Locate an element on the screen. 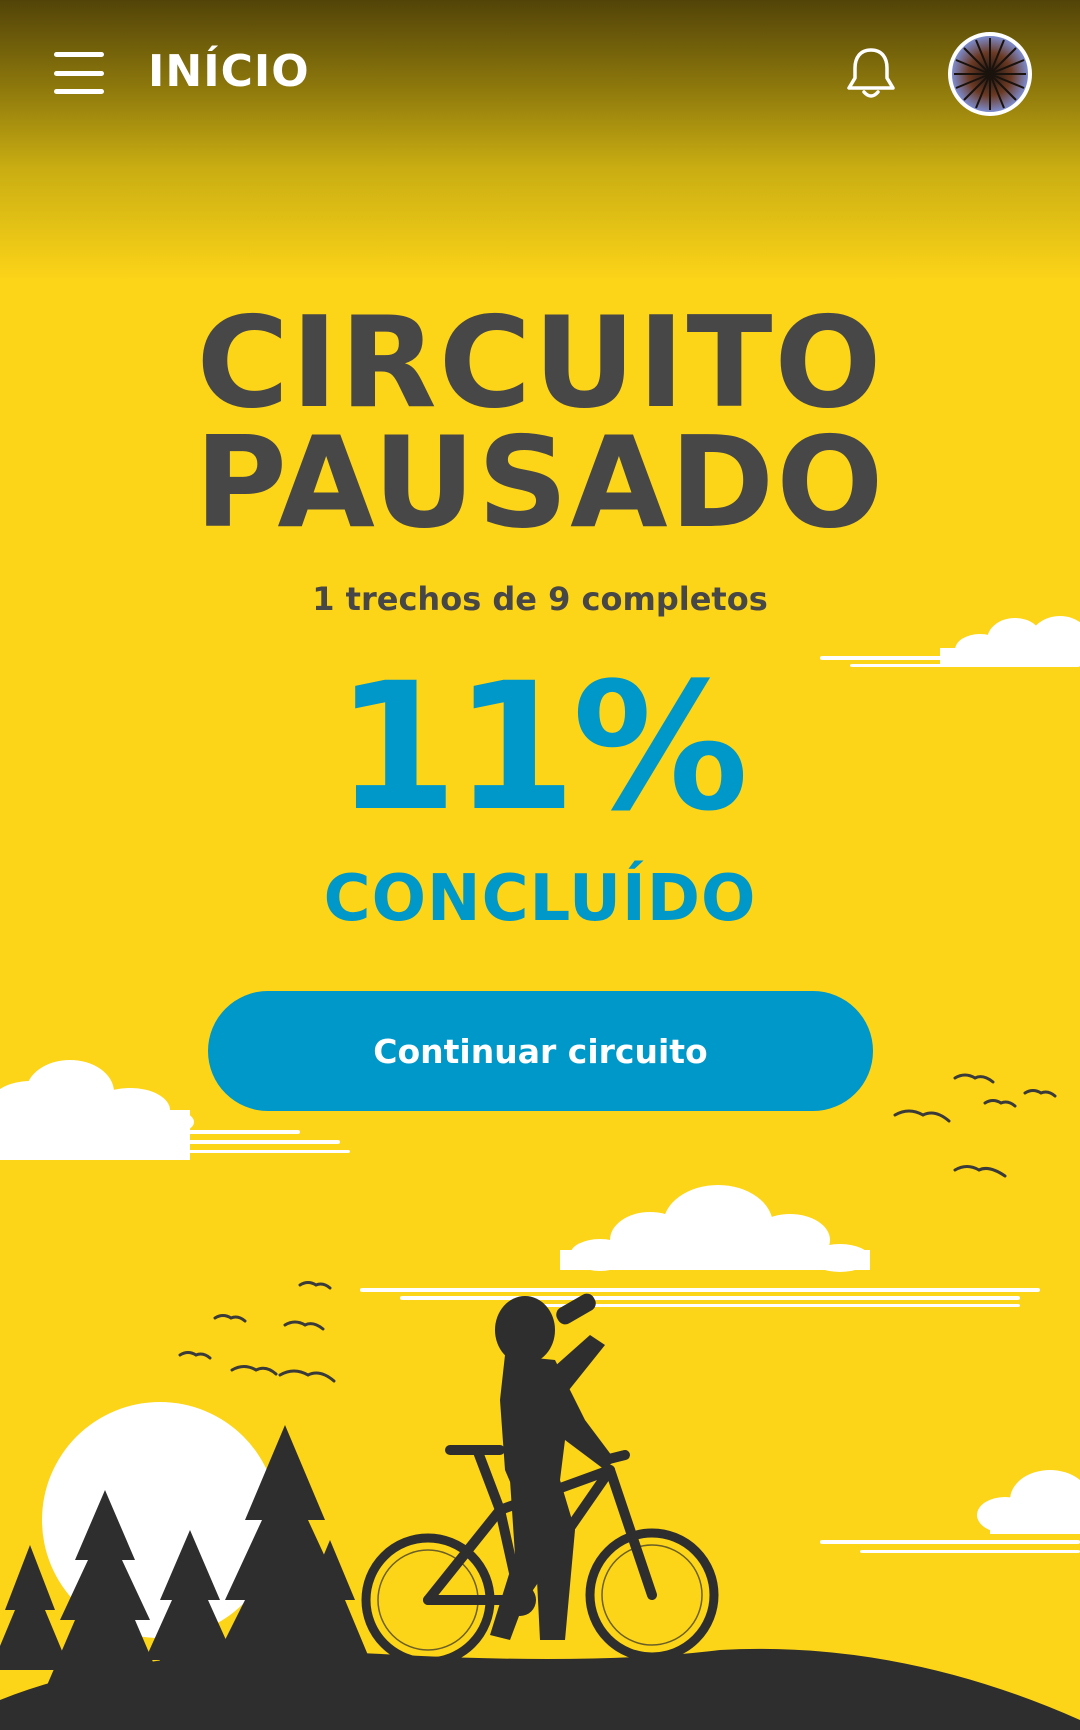 The image size is (1080, 1730). app-header: INÍCIO is located at coordinates (540, 75).